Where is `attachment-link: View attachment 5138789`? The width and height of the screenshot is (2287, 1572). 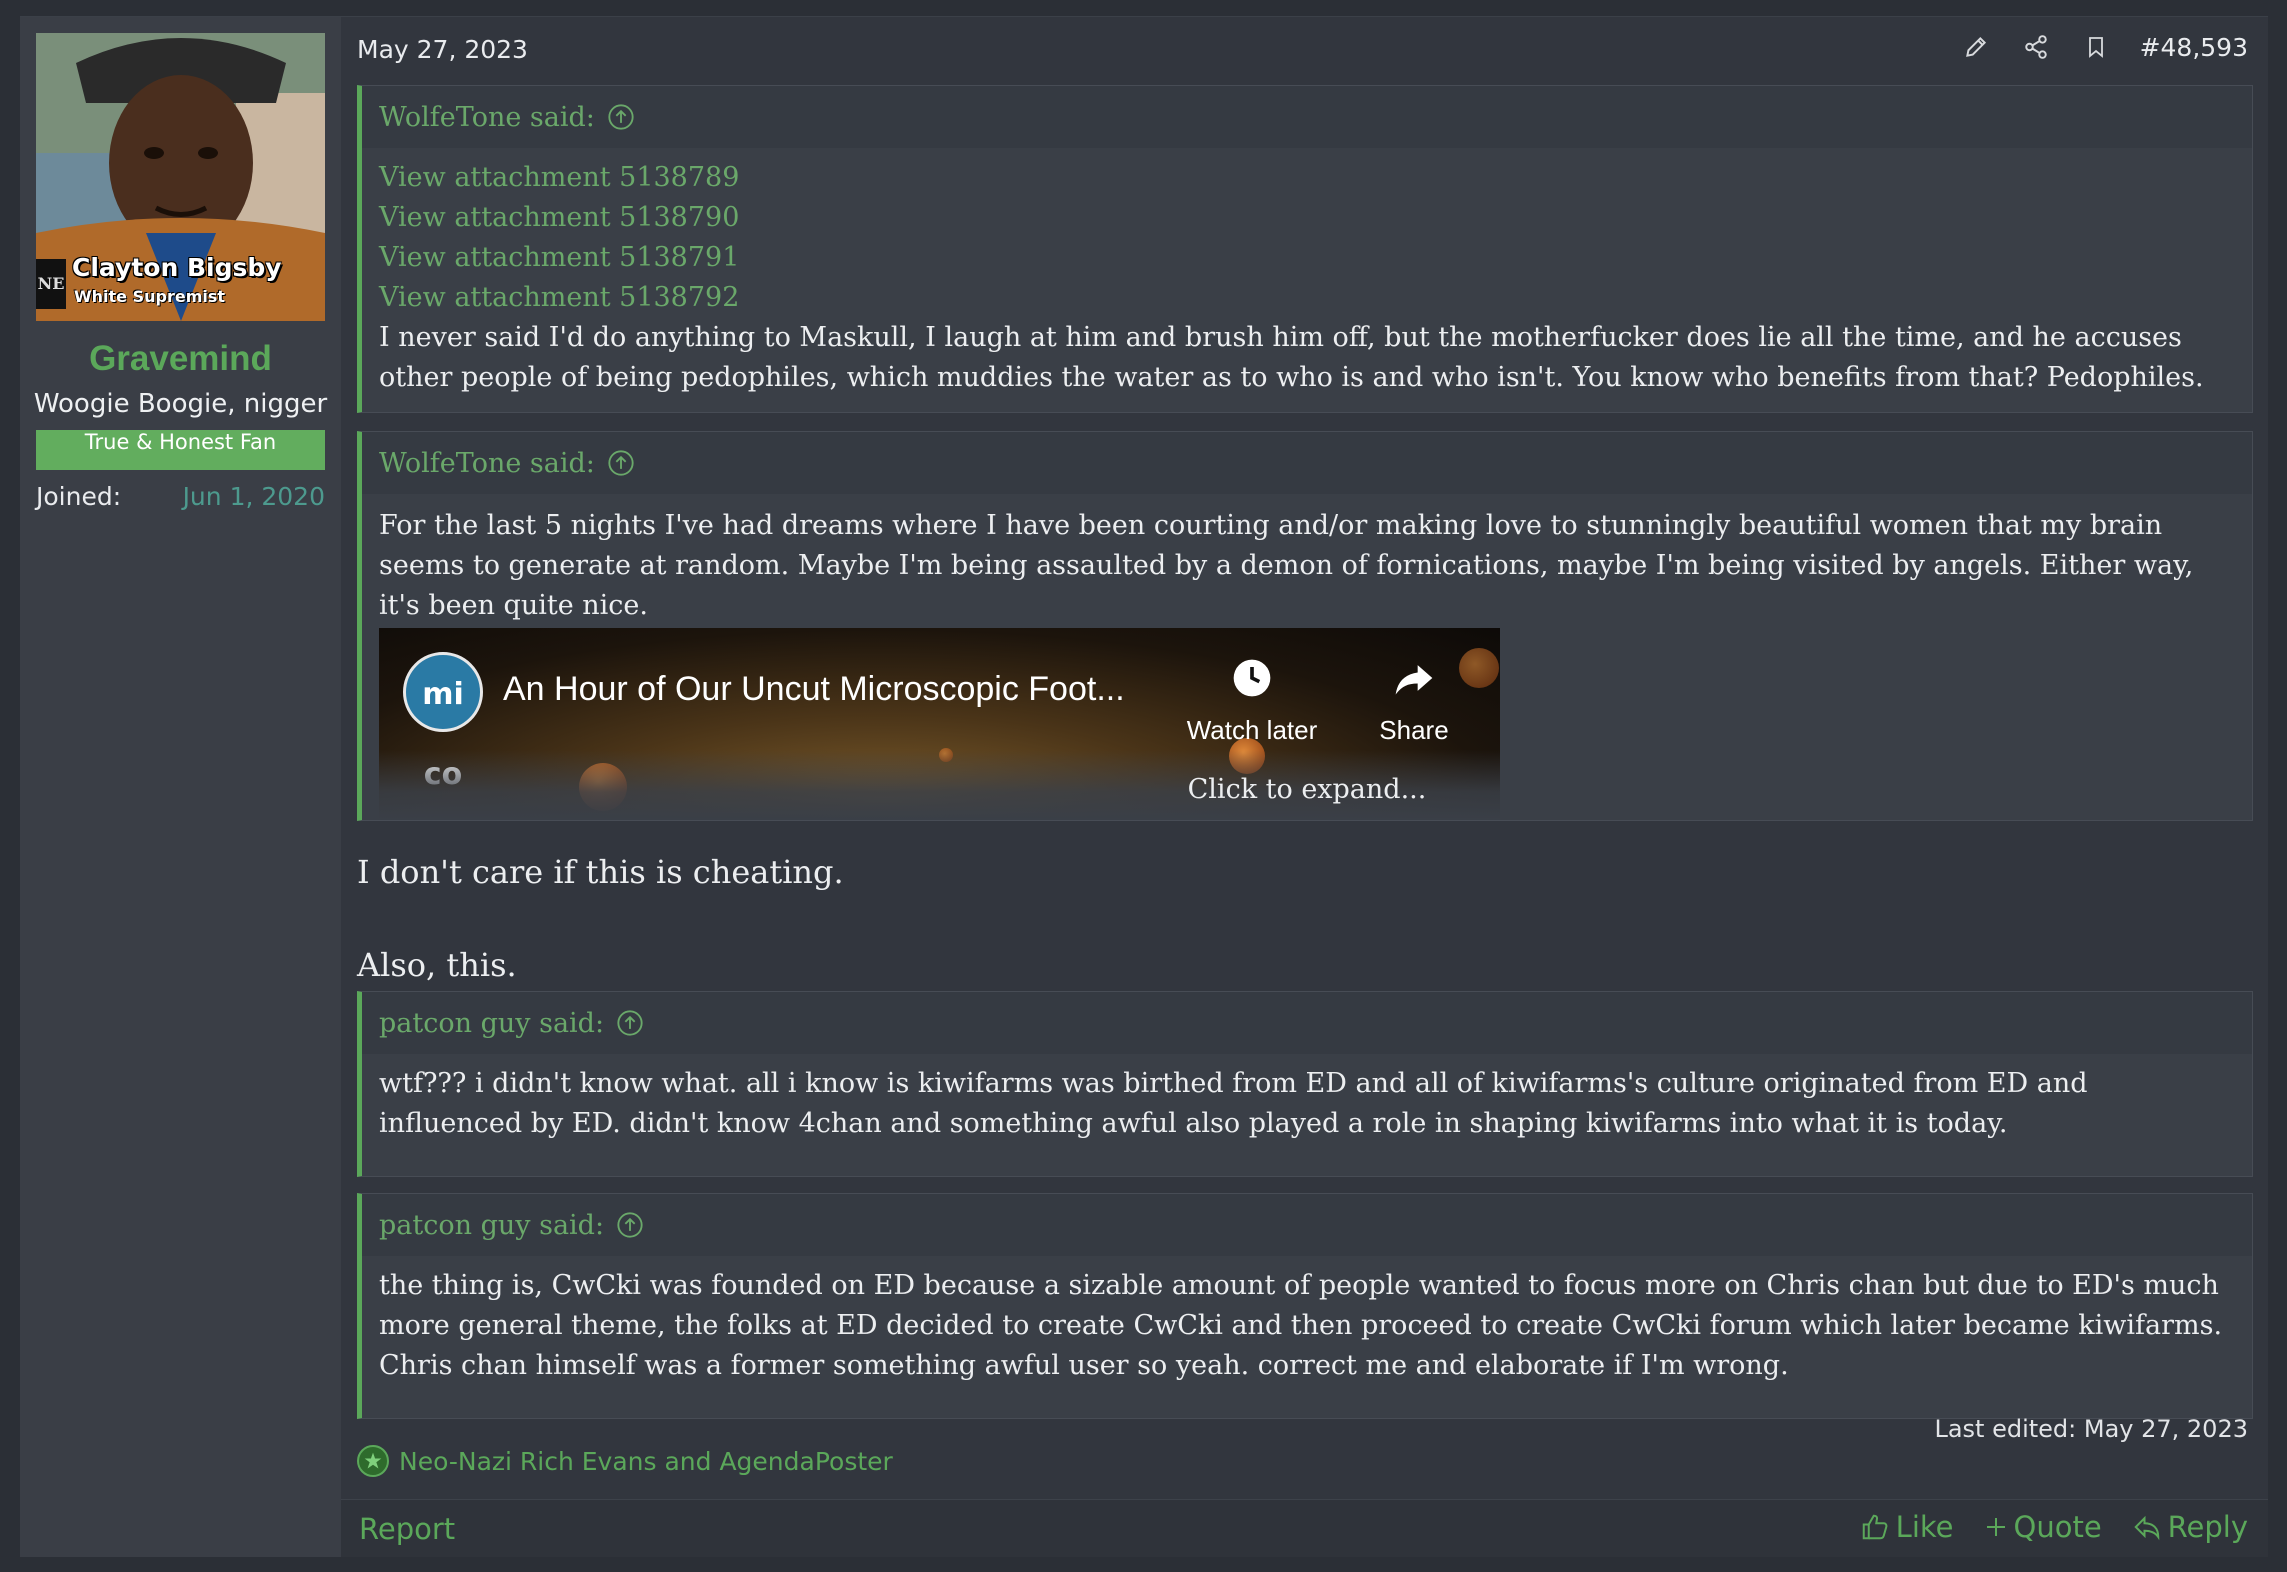
attachment-link: View attachment 5138789 is located at coordinates (1307, 178).